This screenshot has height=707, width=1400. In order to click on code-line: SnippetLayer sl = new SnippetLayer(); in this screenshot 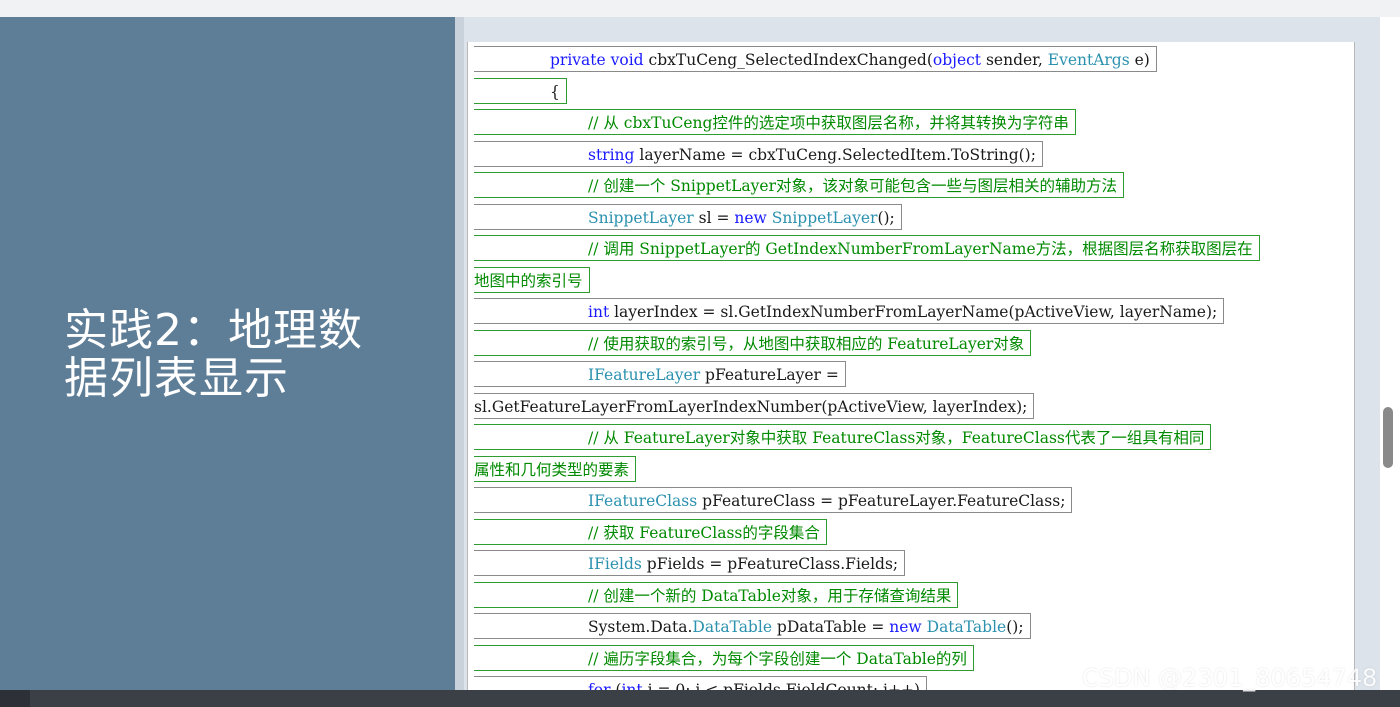, I will do `click(688, 216)`.